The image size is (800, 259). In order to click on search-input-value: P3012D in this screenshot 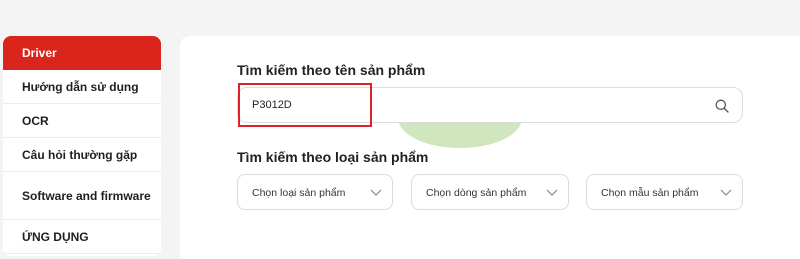, I will do `click(272, 105)`.